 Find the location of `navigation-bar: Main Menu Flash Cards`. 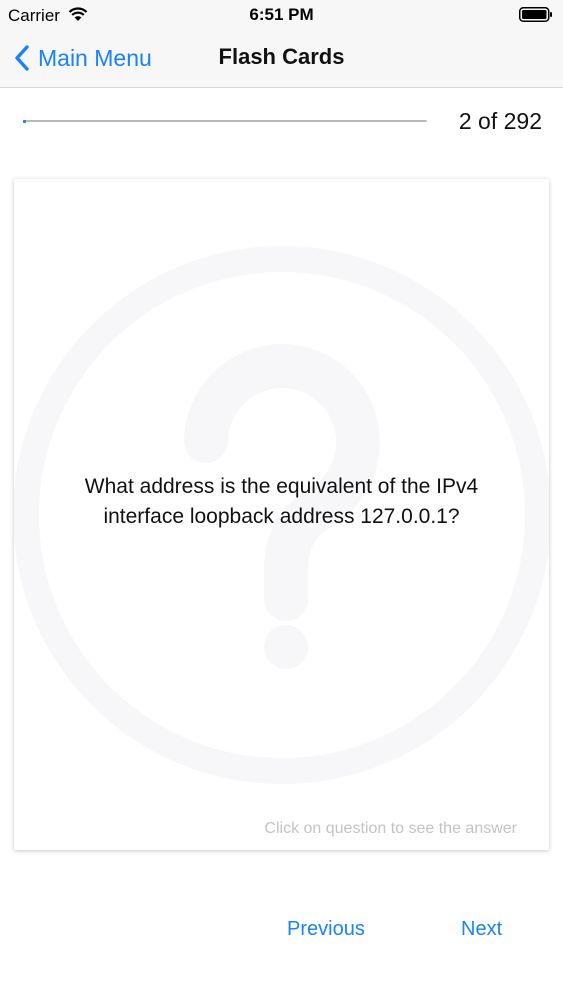

navigation-bar: Main Menu Flash Cards is located at coordinates (281, 59).